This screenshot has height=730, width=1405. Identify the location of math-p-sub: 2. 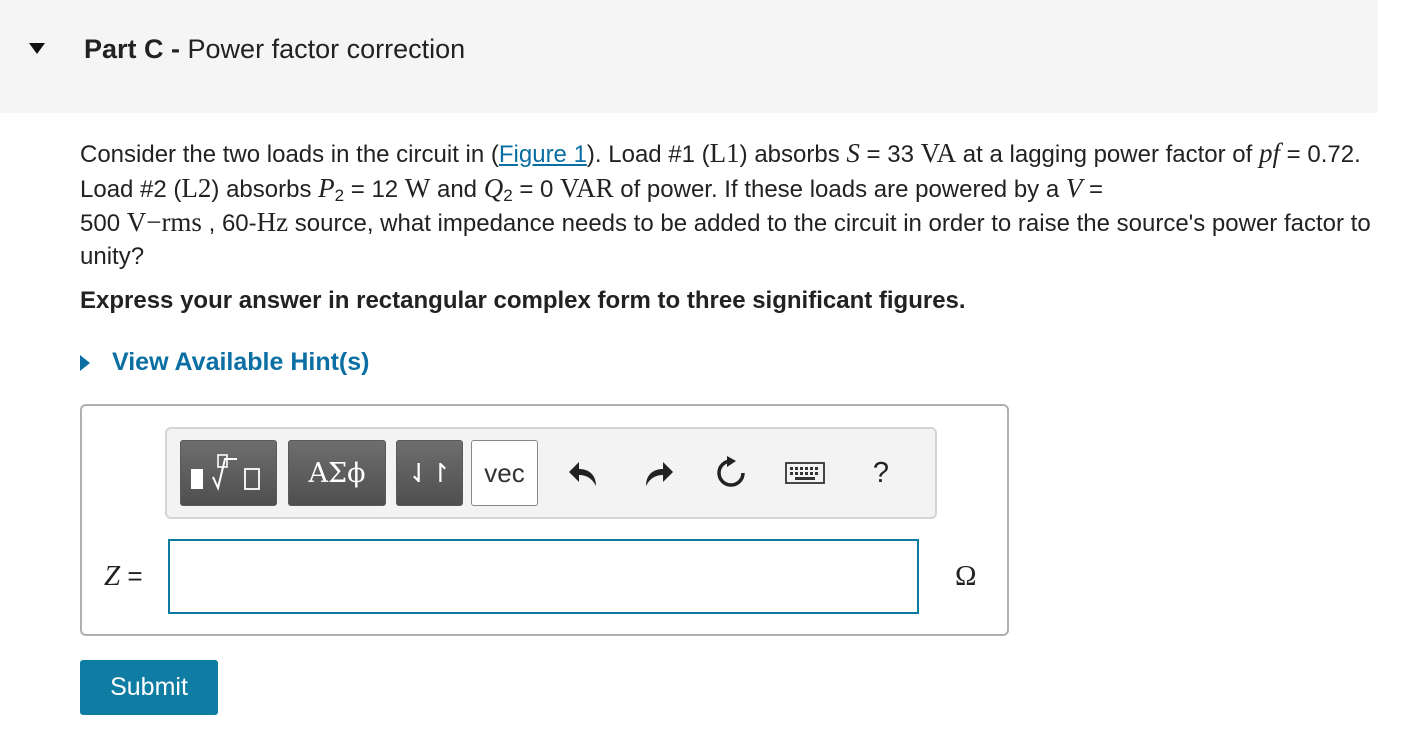
(339, 195).